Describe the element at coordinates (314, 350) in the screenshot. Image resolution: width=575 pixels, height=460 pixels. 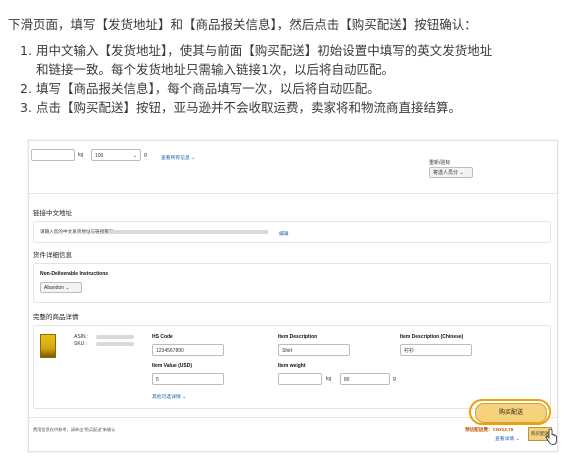
I see `item-description-input: Shirt` at that location.